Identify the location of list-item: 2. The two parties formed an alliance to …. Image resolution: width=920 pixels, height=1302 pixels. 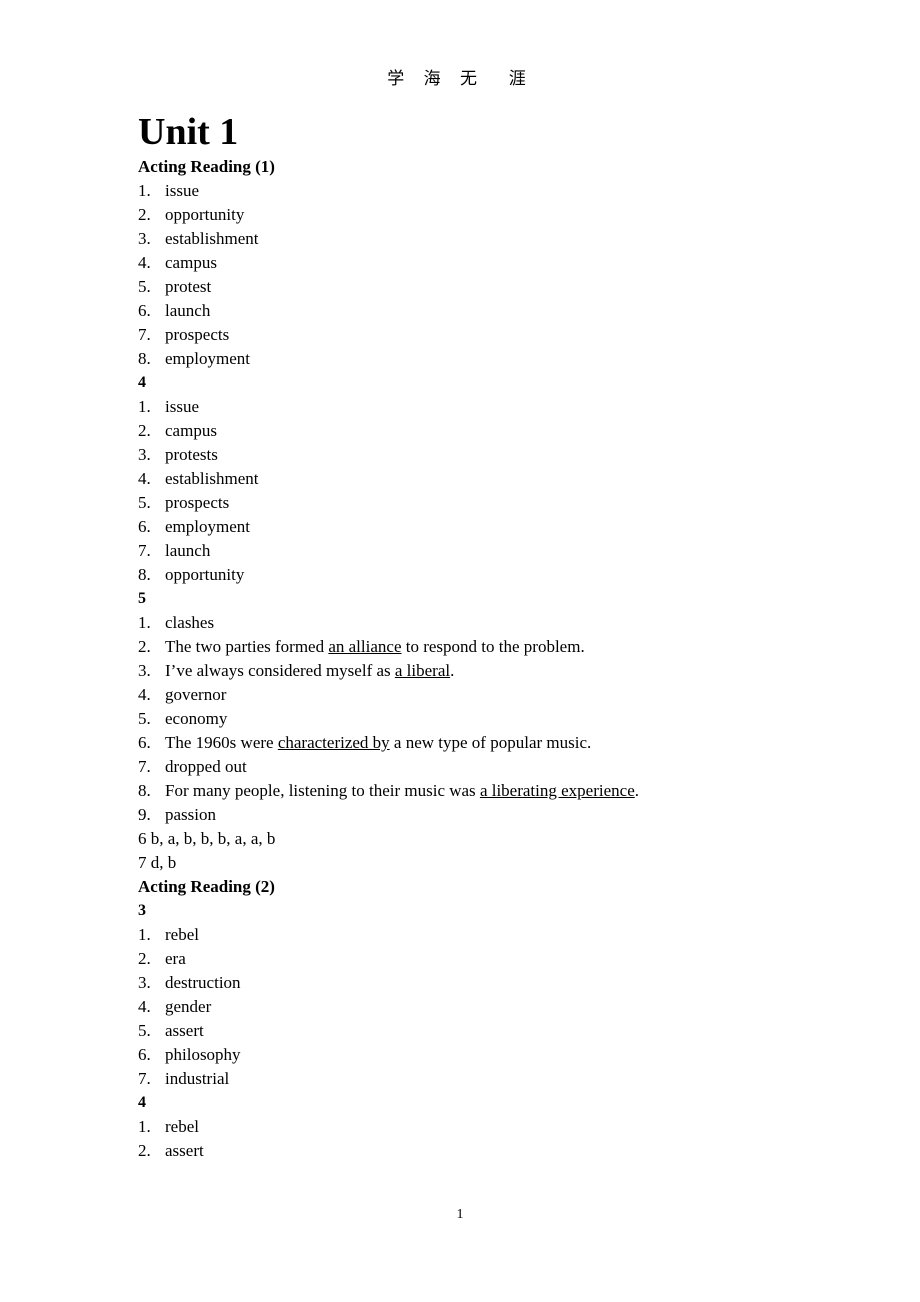
(458, 647).